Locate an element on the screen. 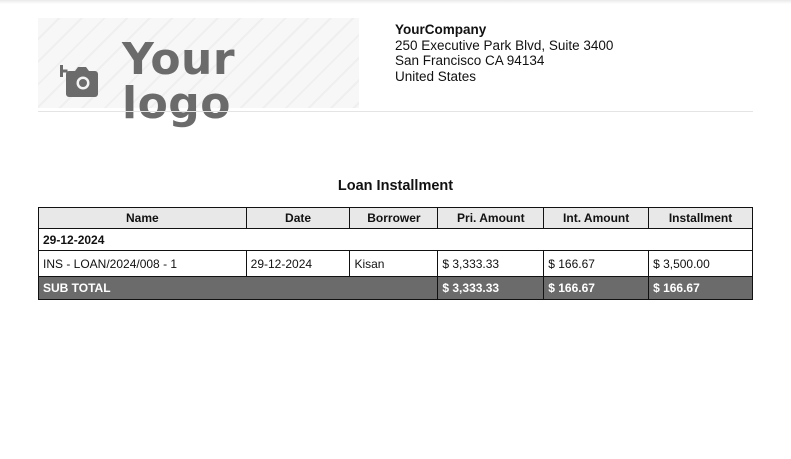 This screenshot has height=459, width=791. col-header-pri-amount: Pri. Amount is located at coordinates (491, 218).